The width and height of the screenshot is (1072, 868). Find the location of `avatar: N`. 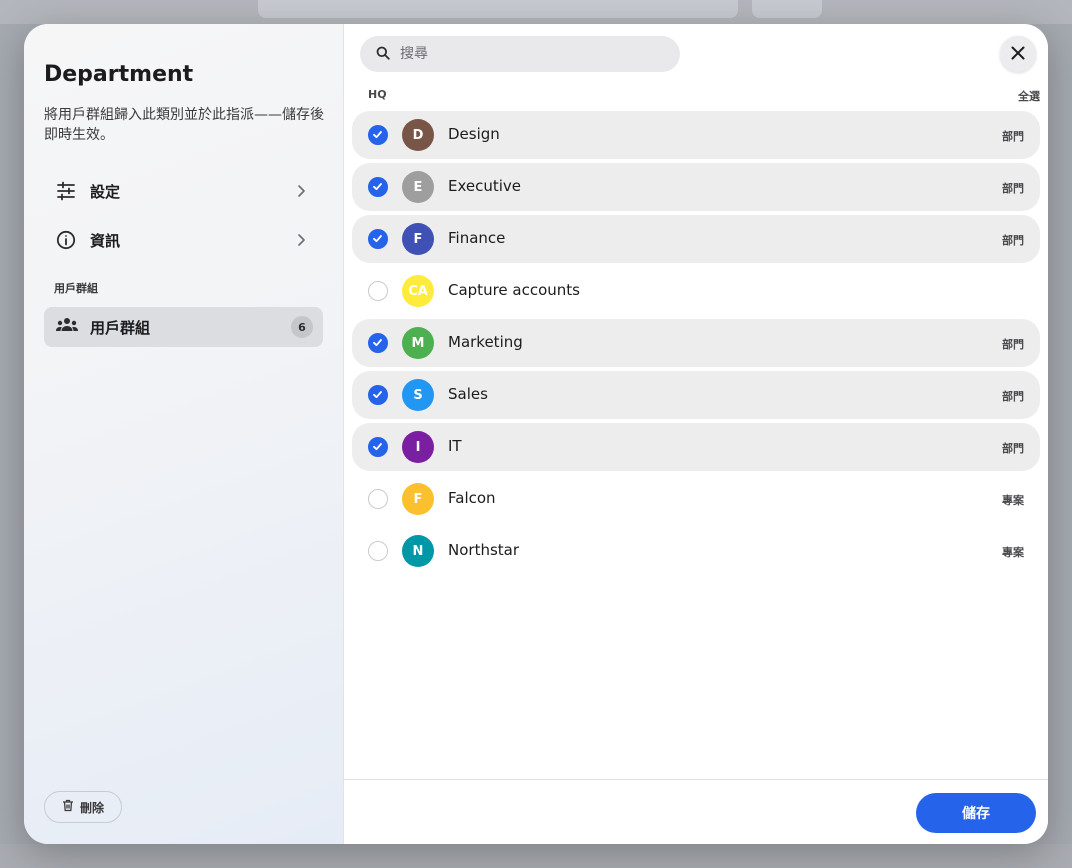

avatar: N is located at coordinates (418, 551).